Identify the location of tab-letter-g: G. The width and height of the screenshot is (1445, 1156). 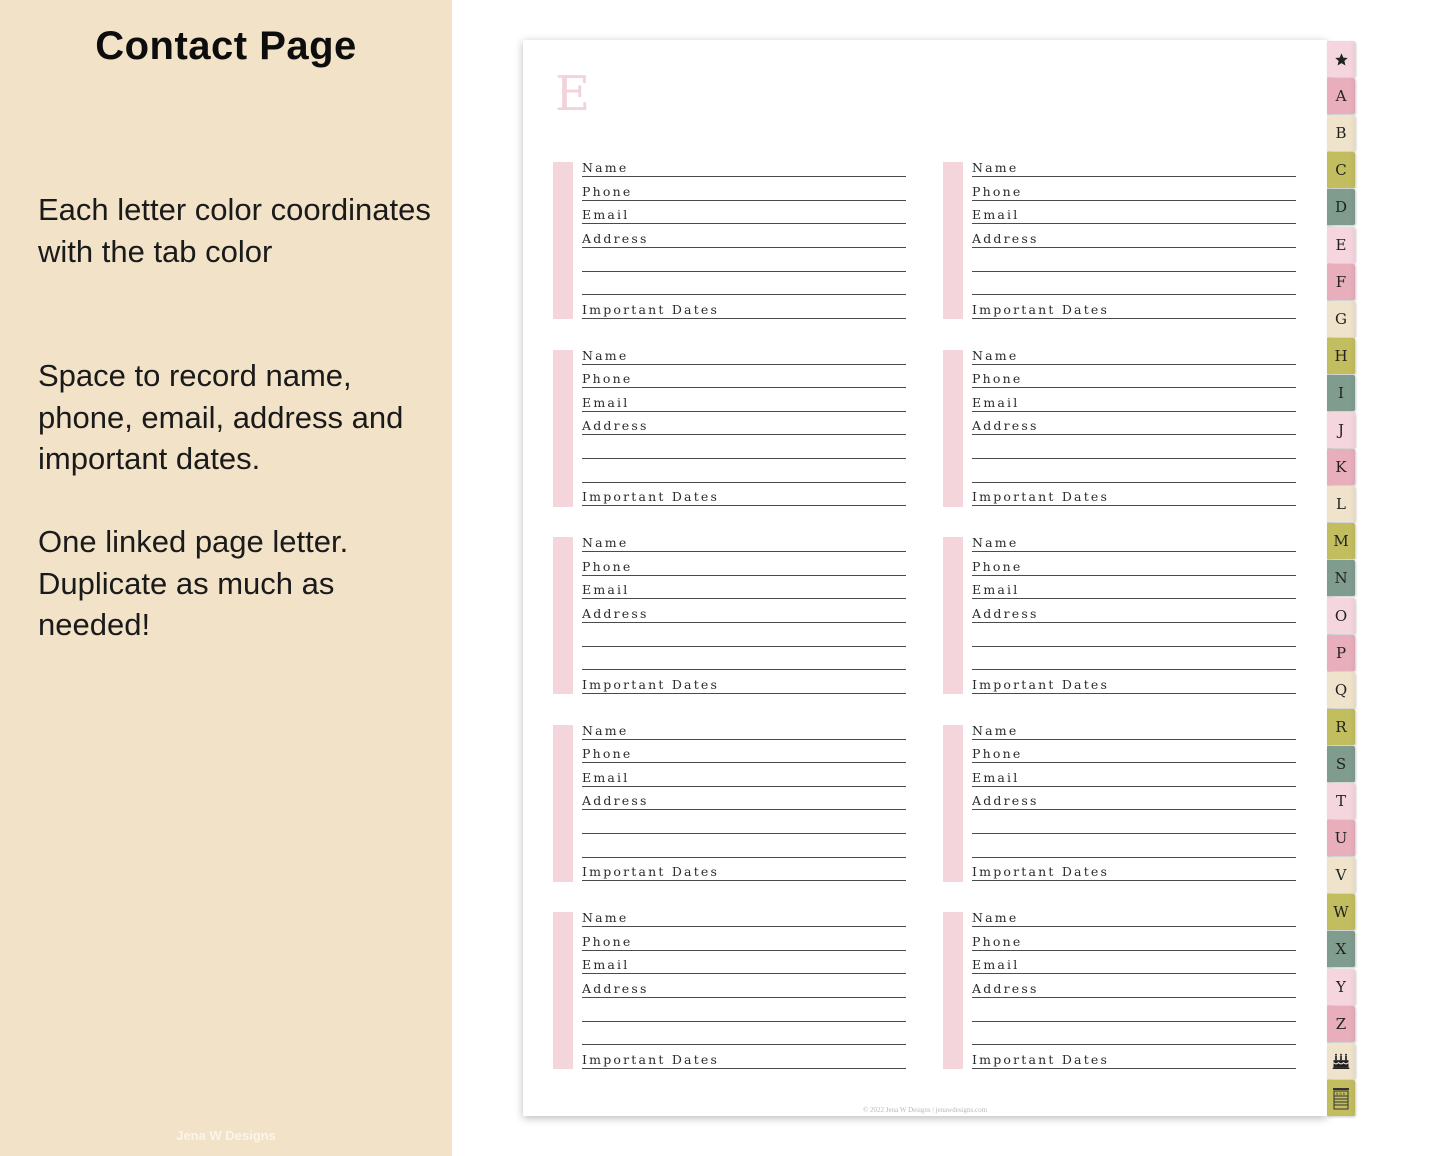
(1341, 318).